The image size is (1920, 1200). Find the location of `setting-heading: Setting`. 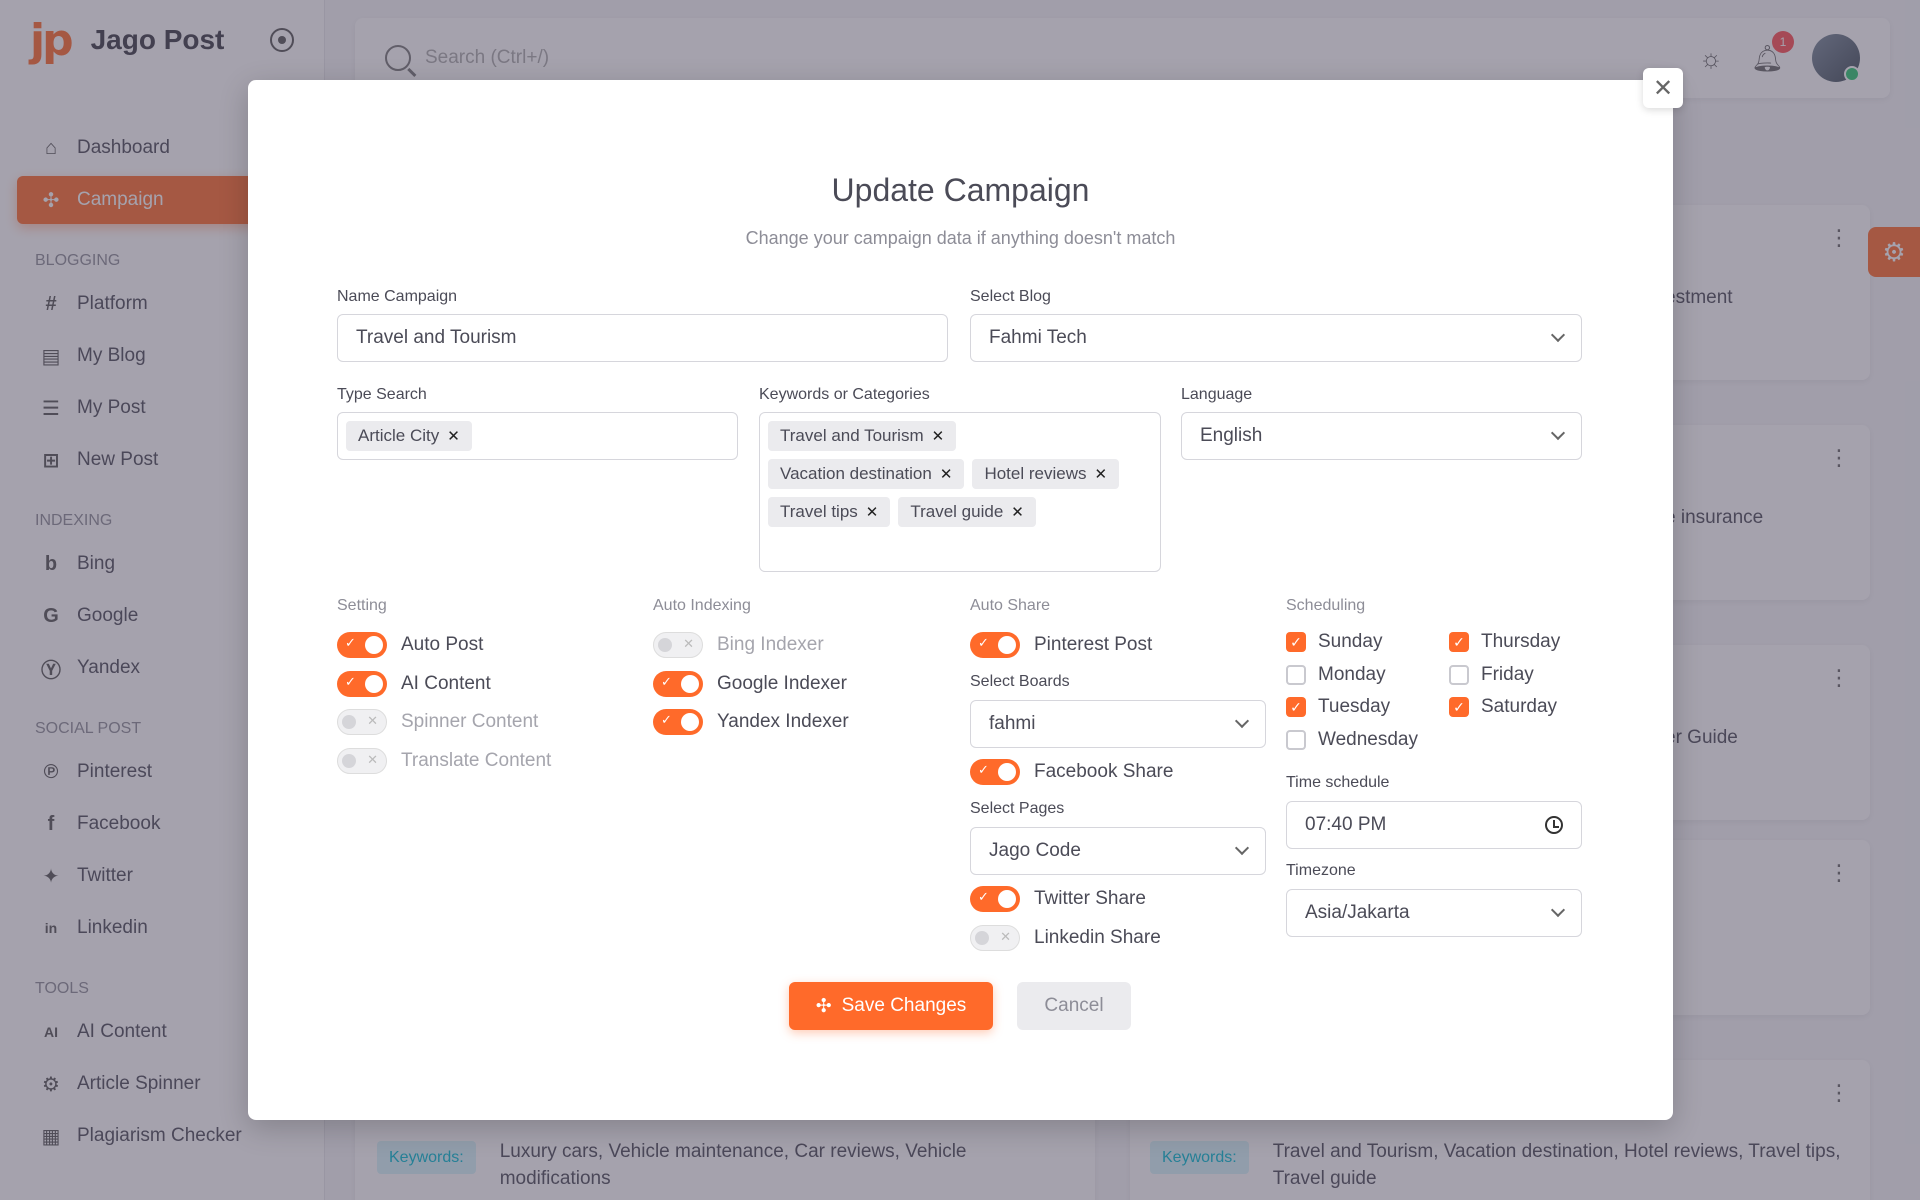

setting-heading: Setting is located at coordinates (362, 605).